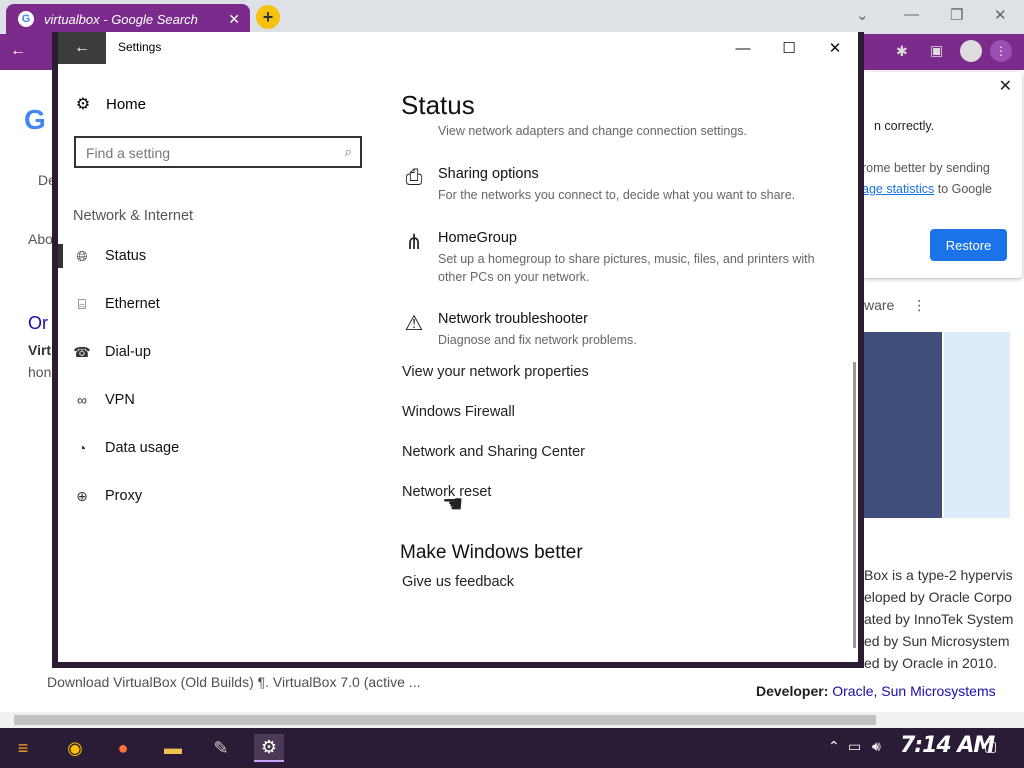 The height and width of the screenshot is (768, 1024). Describe the element at coordinates (82, 495) in the screenshot. I see `globe-icon: ⊕` at that location.